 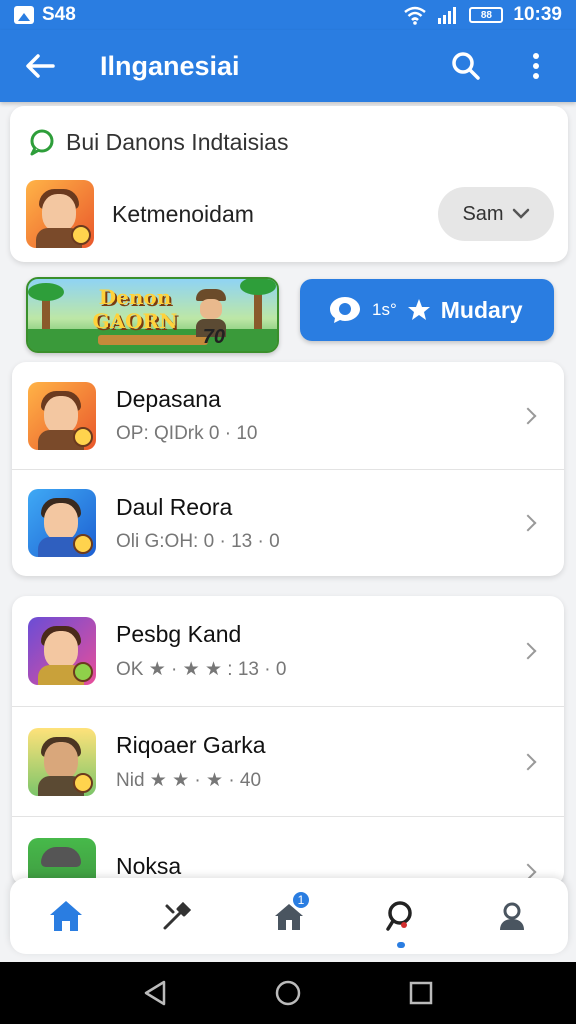 I want to click on featured-header-text: Bui Danons Indtaisias, so click(x=177, y=141).